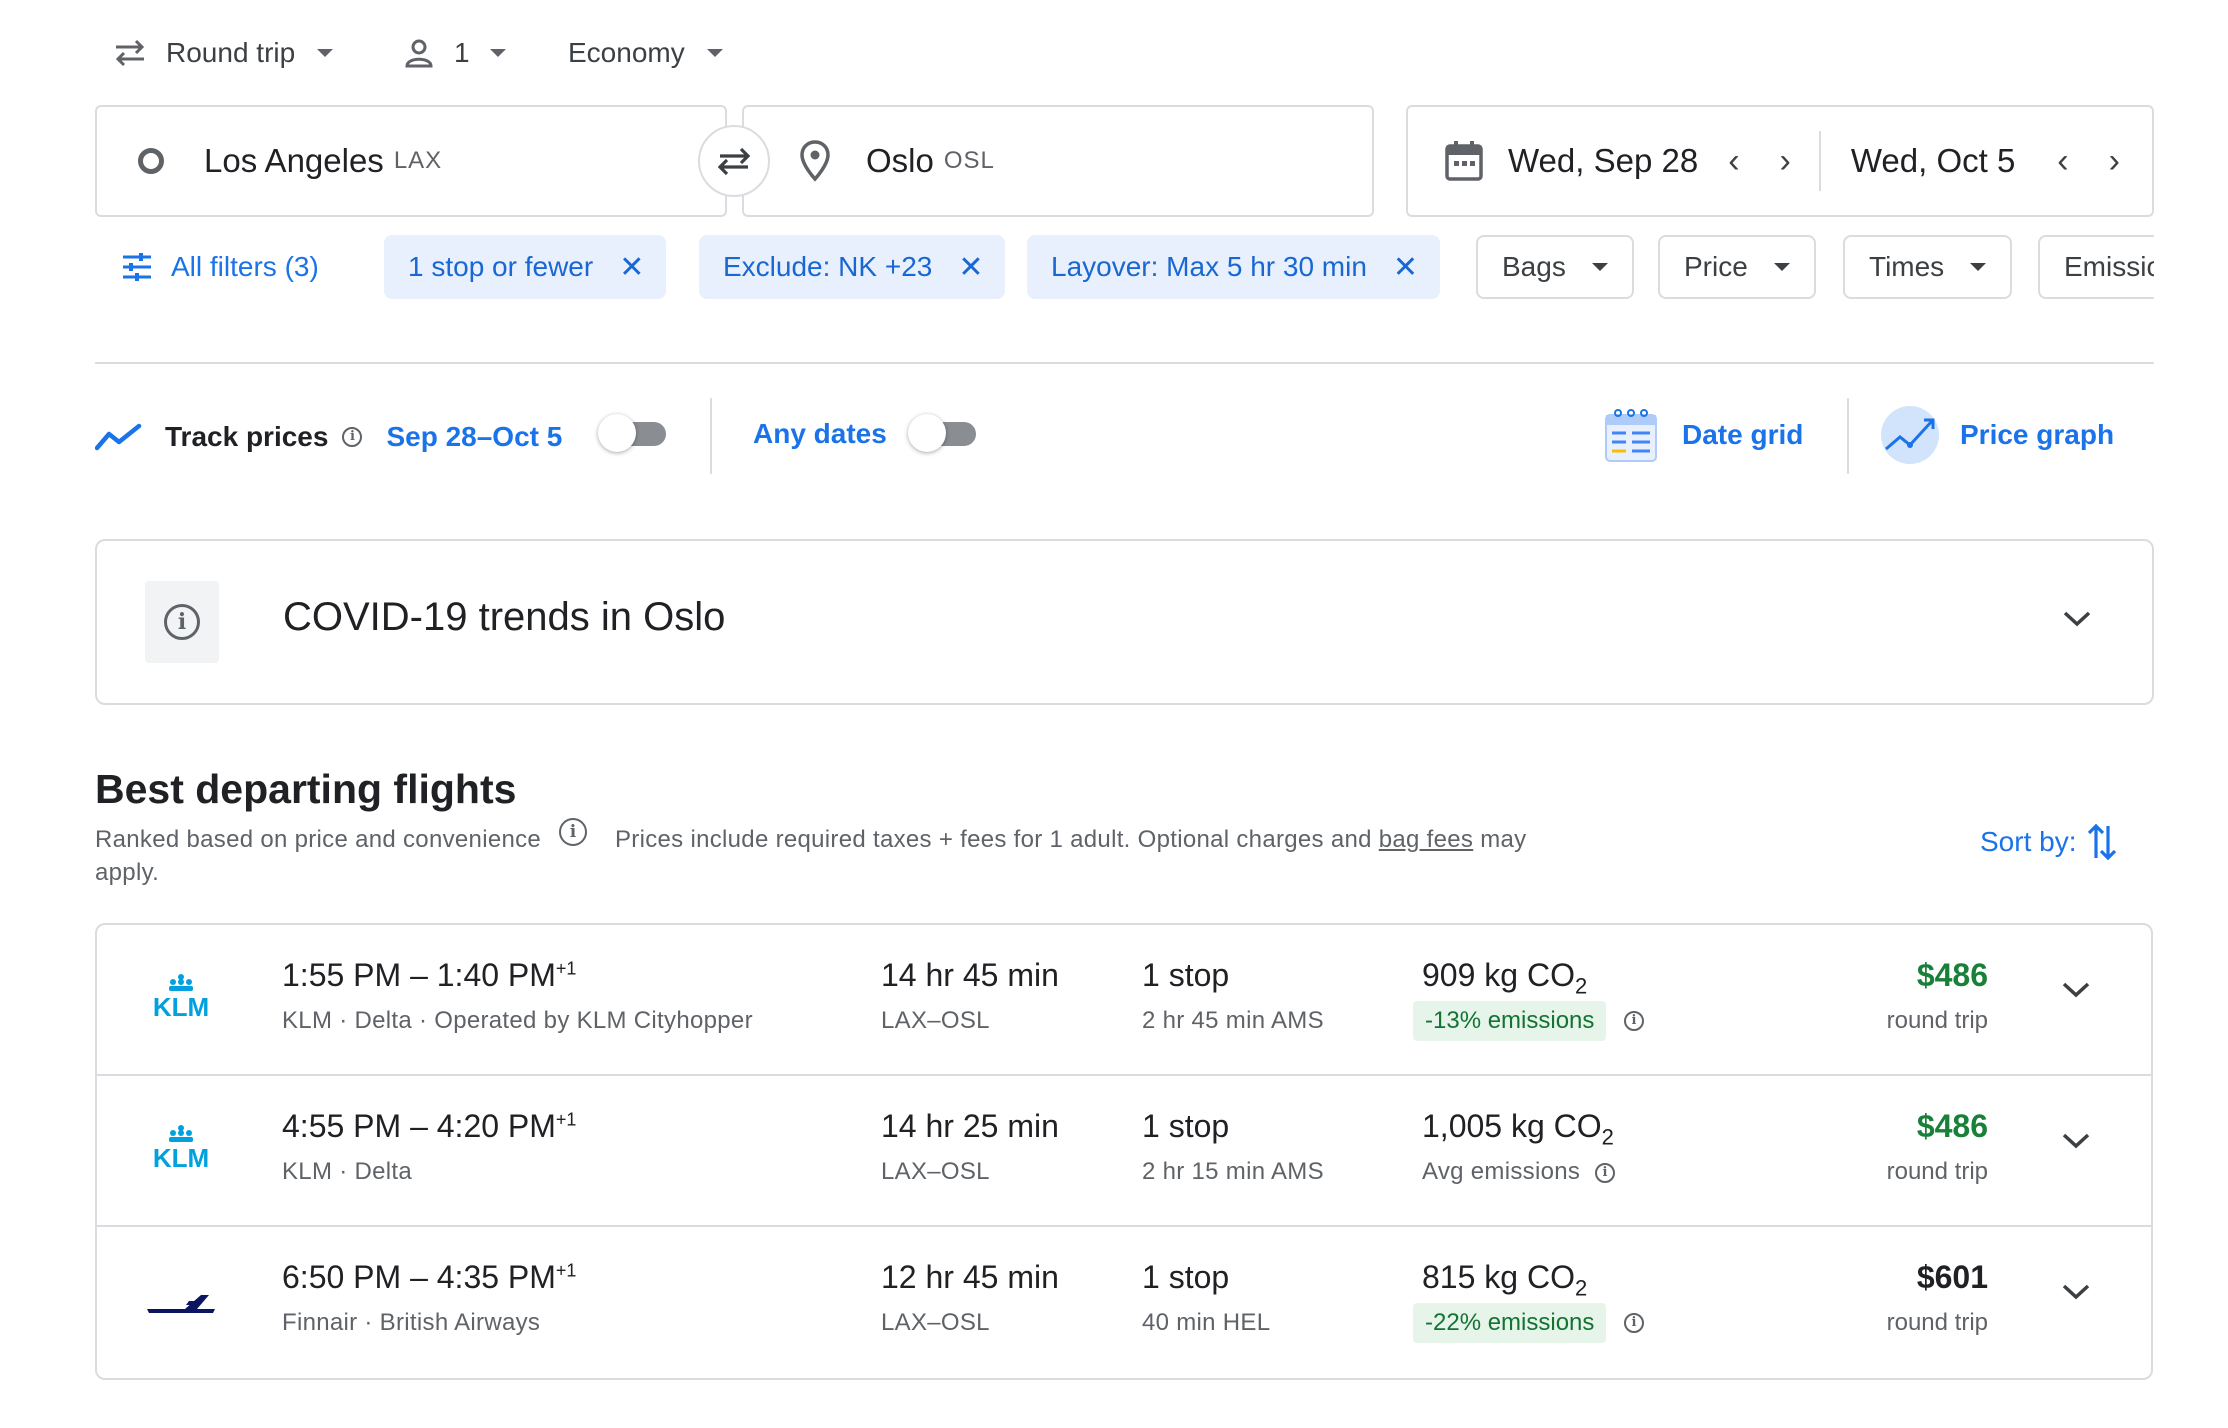 Image resolution: width=2228 pixels, height=1428 pixels. Describe the element at coordinates (419, 1126) in the screenshot. I see `times-text: 4:55 PM – 4:20 PM` at that location.